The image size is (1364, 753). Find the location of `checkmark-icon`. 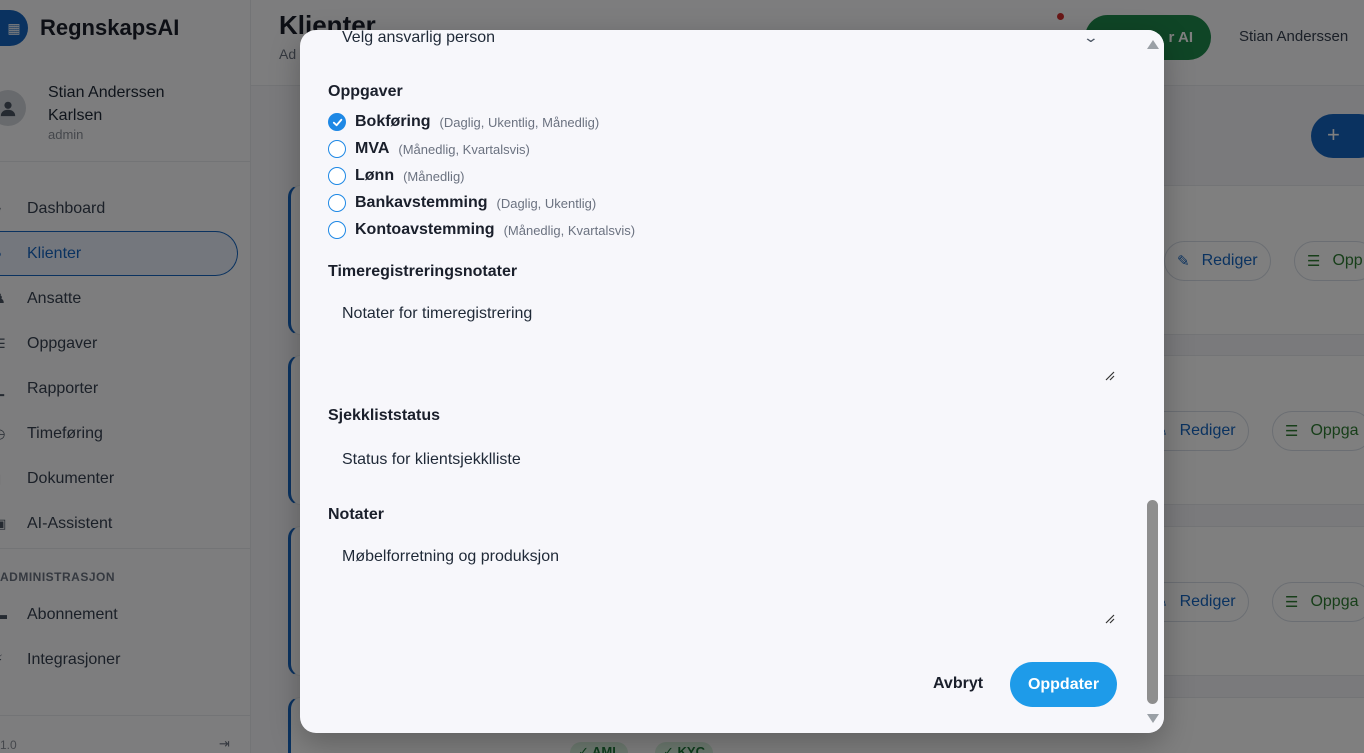

checkmark-icon is located at coordinates (337, 122).